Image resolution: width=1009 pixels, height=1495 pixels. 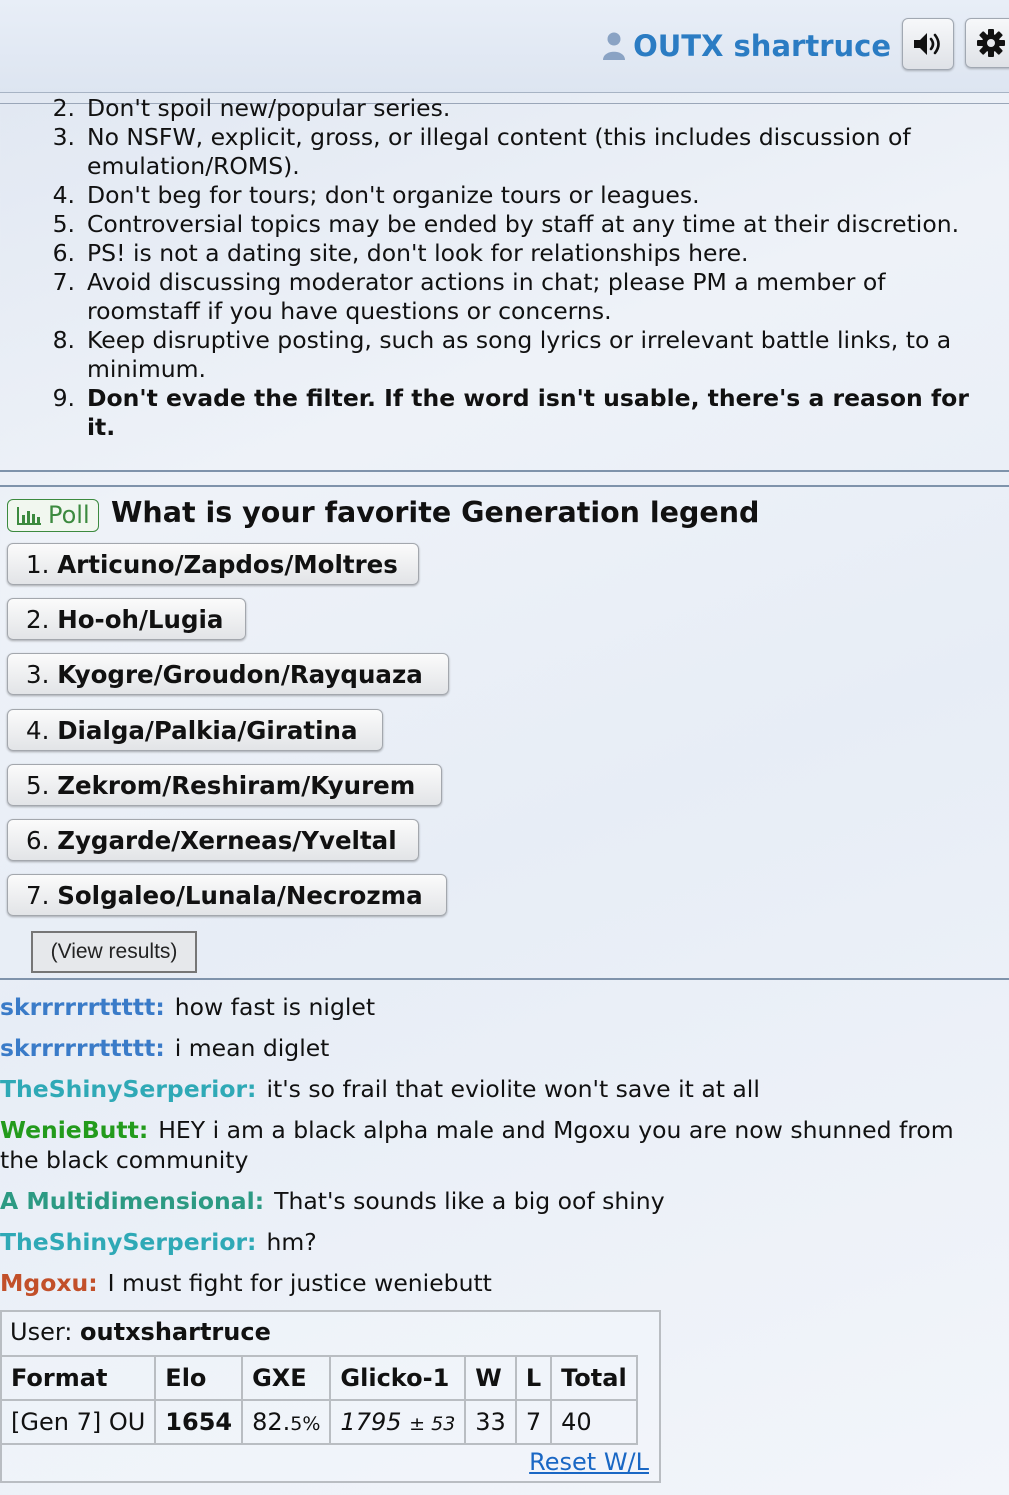 What do you see at coordinates (252, 1048) in the screenshot?
I see `chat-text: i mean diglet` at bounding box center [252, 1048].